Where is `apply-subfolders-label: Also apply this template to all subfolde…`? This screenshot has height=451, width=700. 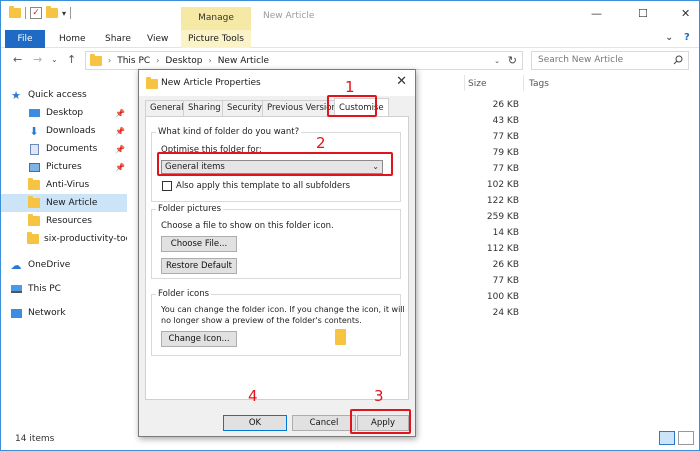 apply-subfolders-label: Also apply this template to all subfolde… is located at coordinates (263, 186).